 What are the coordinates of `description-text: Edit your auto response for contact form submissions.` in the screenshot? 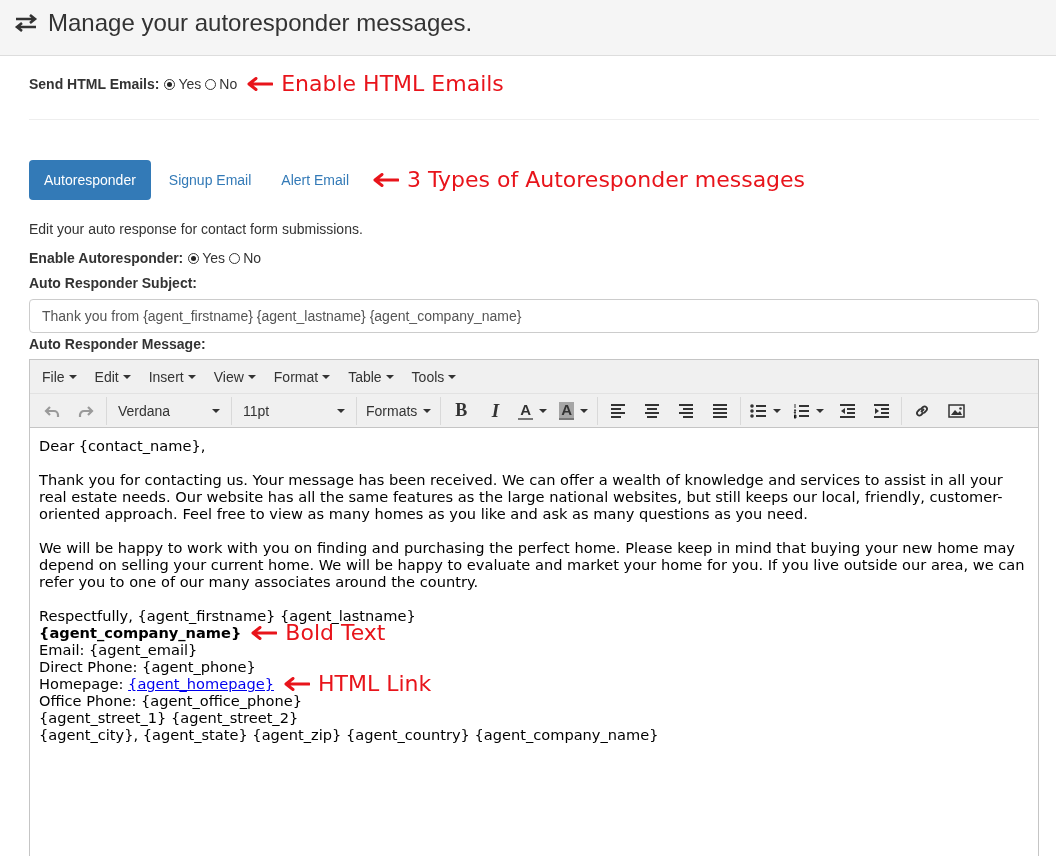 It's located at (196, 229).